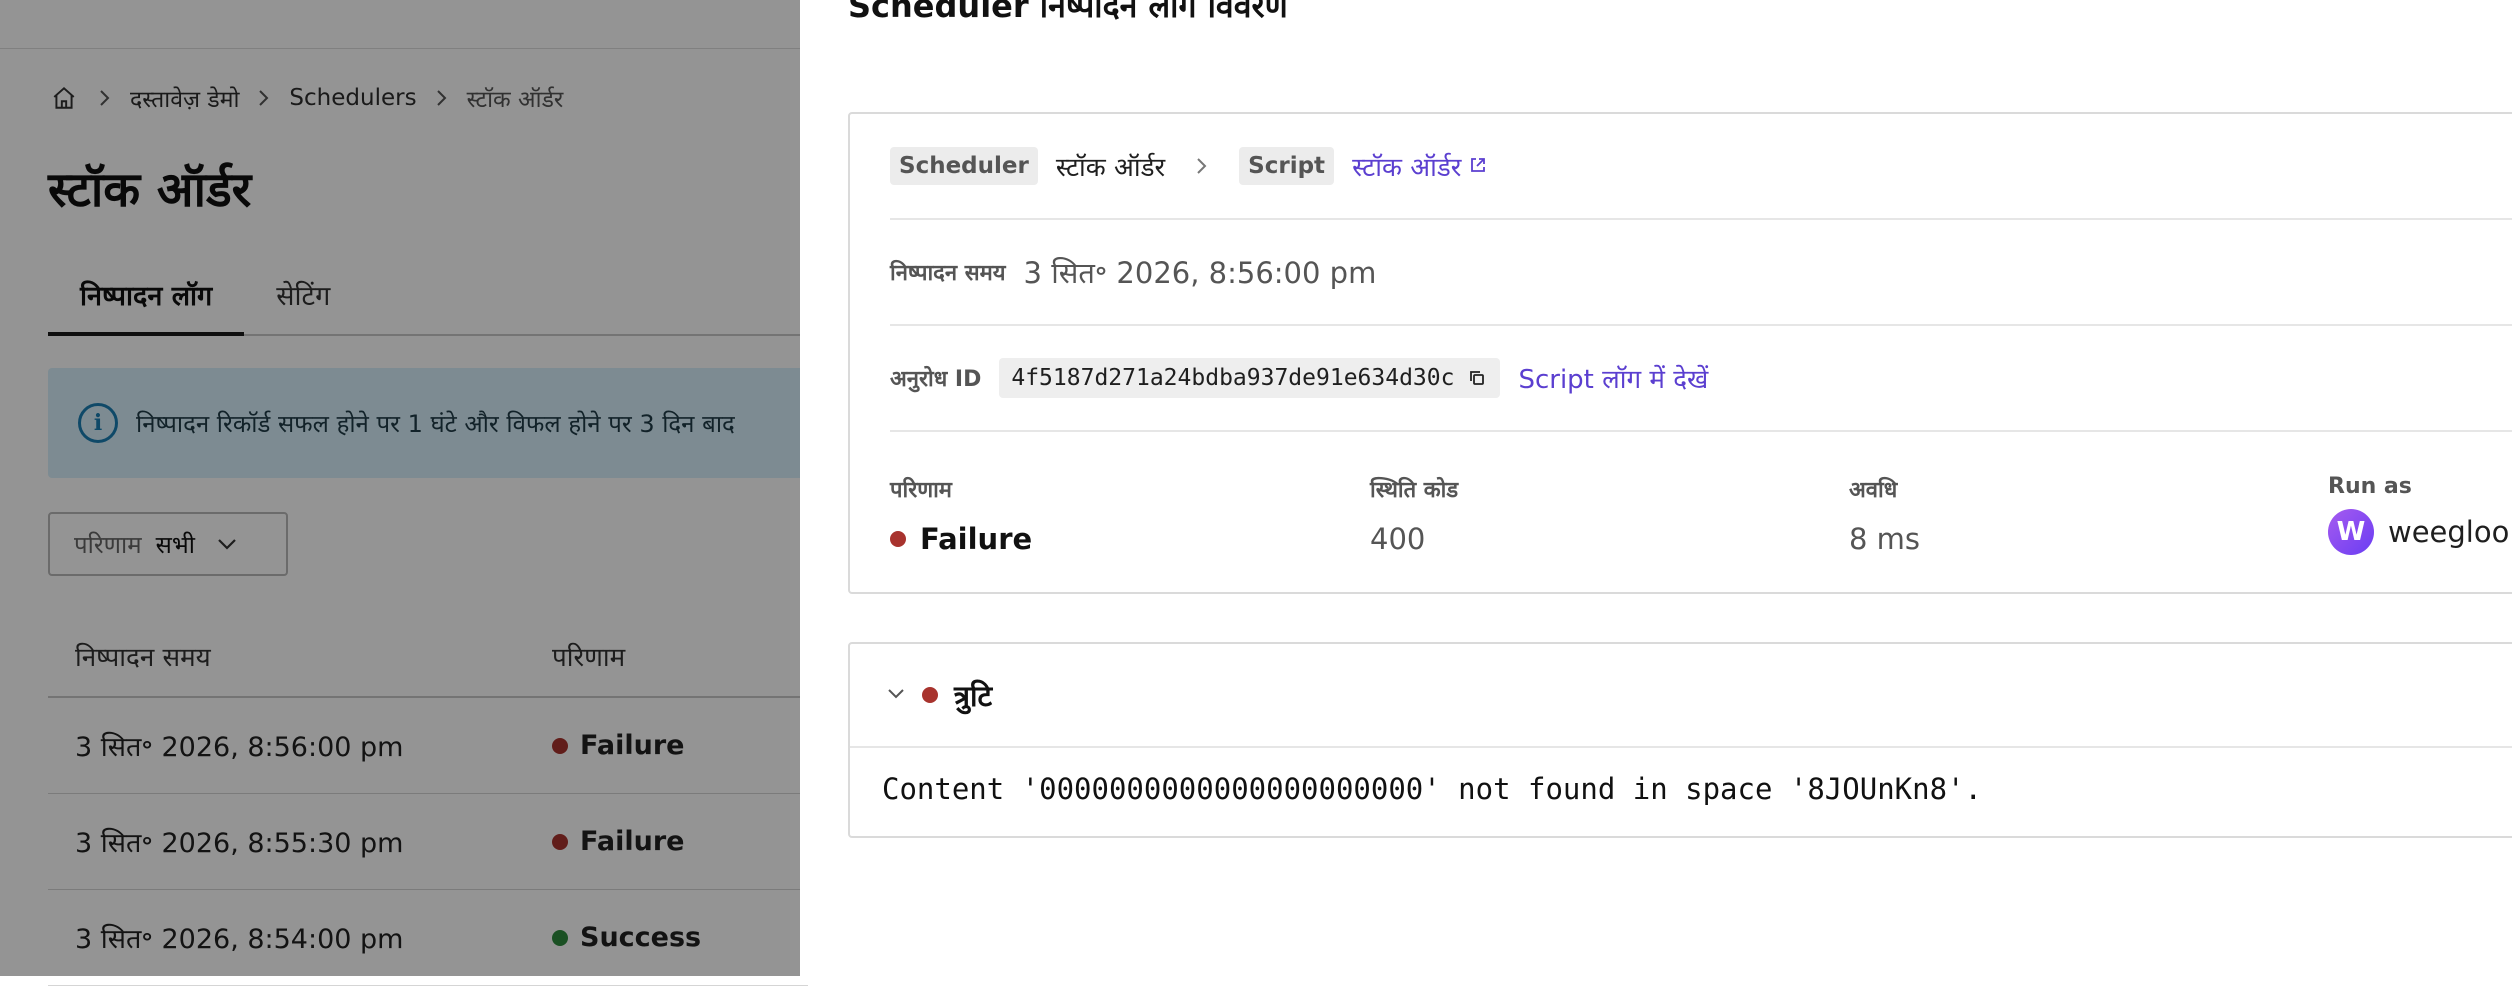 The width and height of the screenshot is (2512, 986). I want to click on execution-time-value: 3 सित॰ 2026, 8:56:00 pm, so click(1200, 272).